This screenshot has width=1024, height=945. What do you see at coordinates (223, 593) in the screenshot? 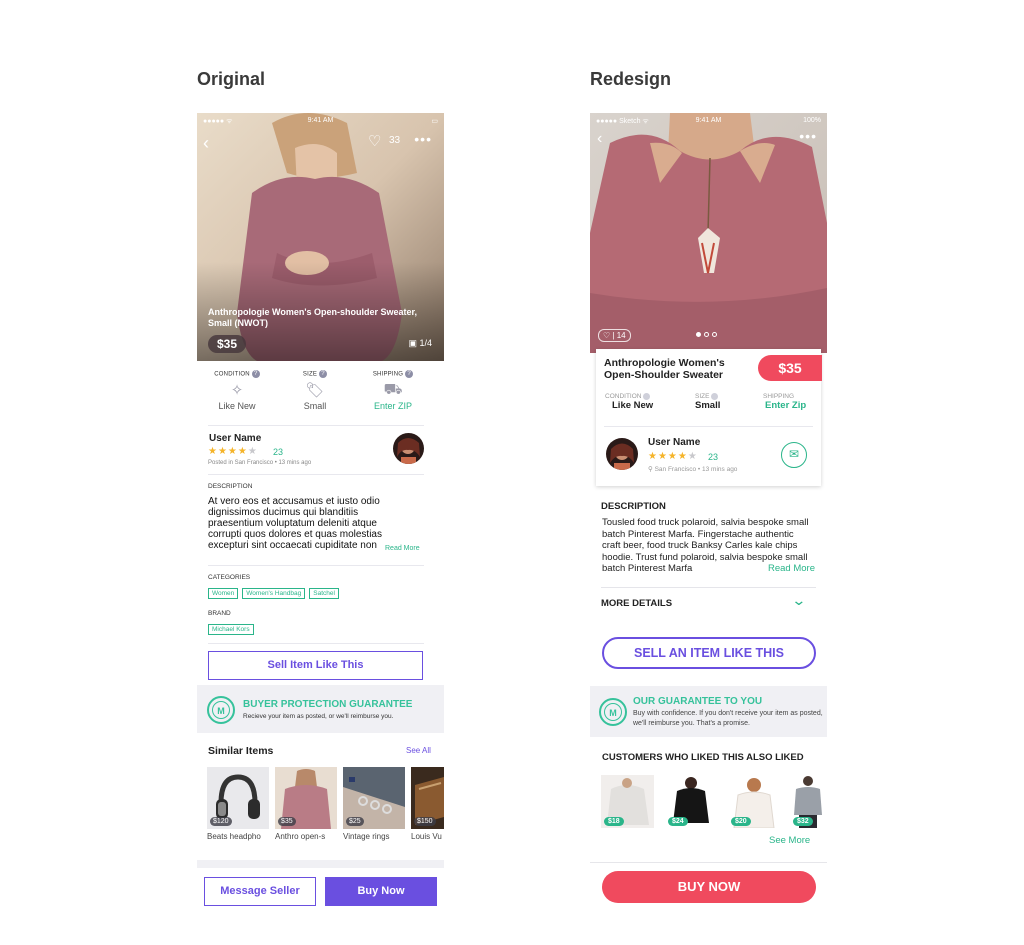
I see `category-tag: Women` at bounding box center [223, 593].